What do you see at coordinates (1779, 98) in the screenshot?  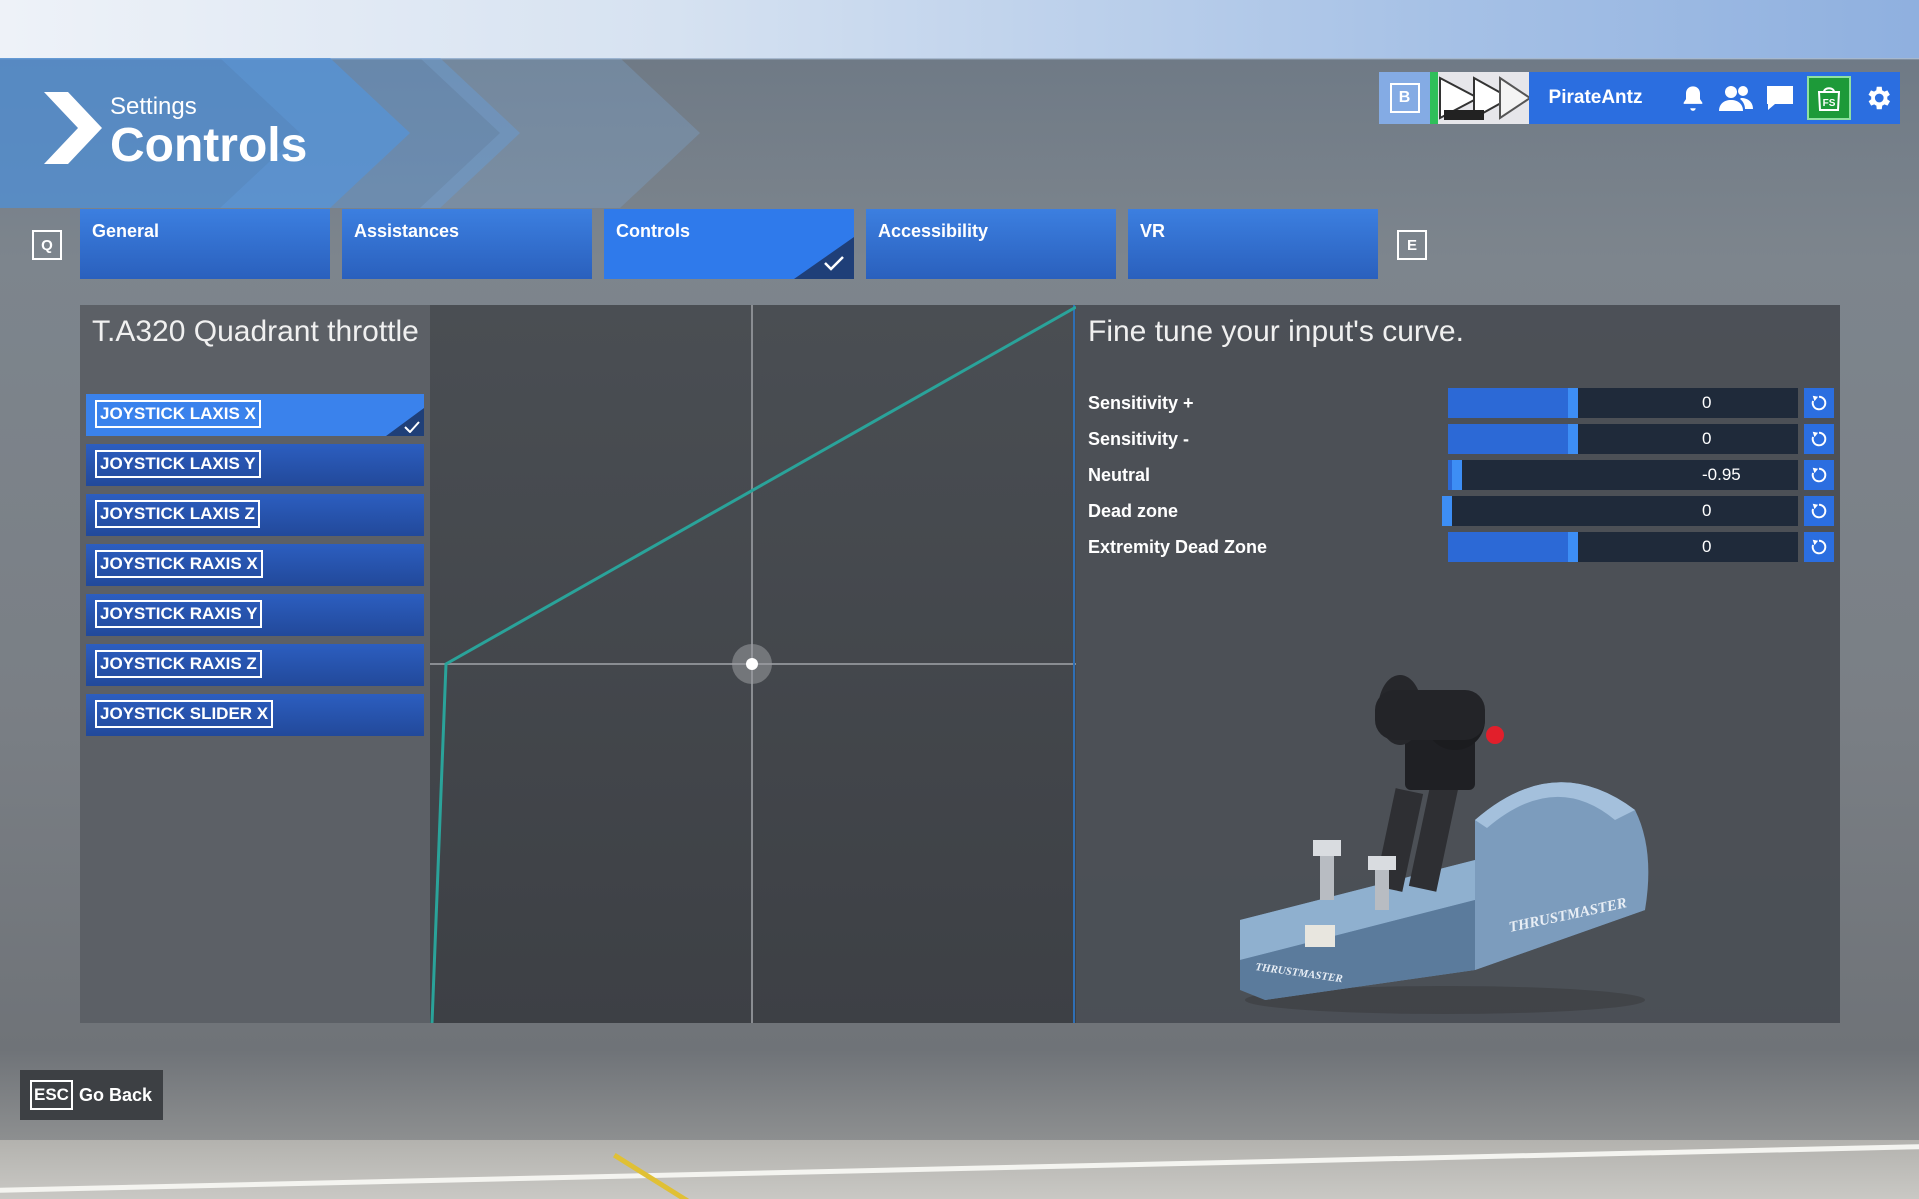 I see `chat-icon` at bounding box center [1779, 98].